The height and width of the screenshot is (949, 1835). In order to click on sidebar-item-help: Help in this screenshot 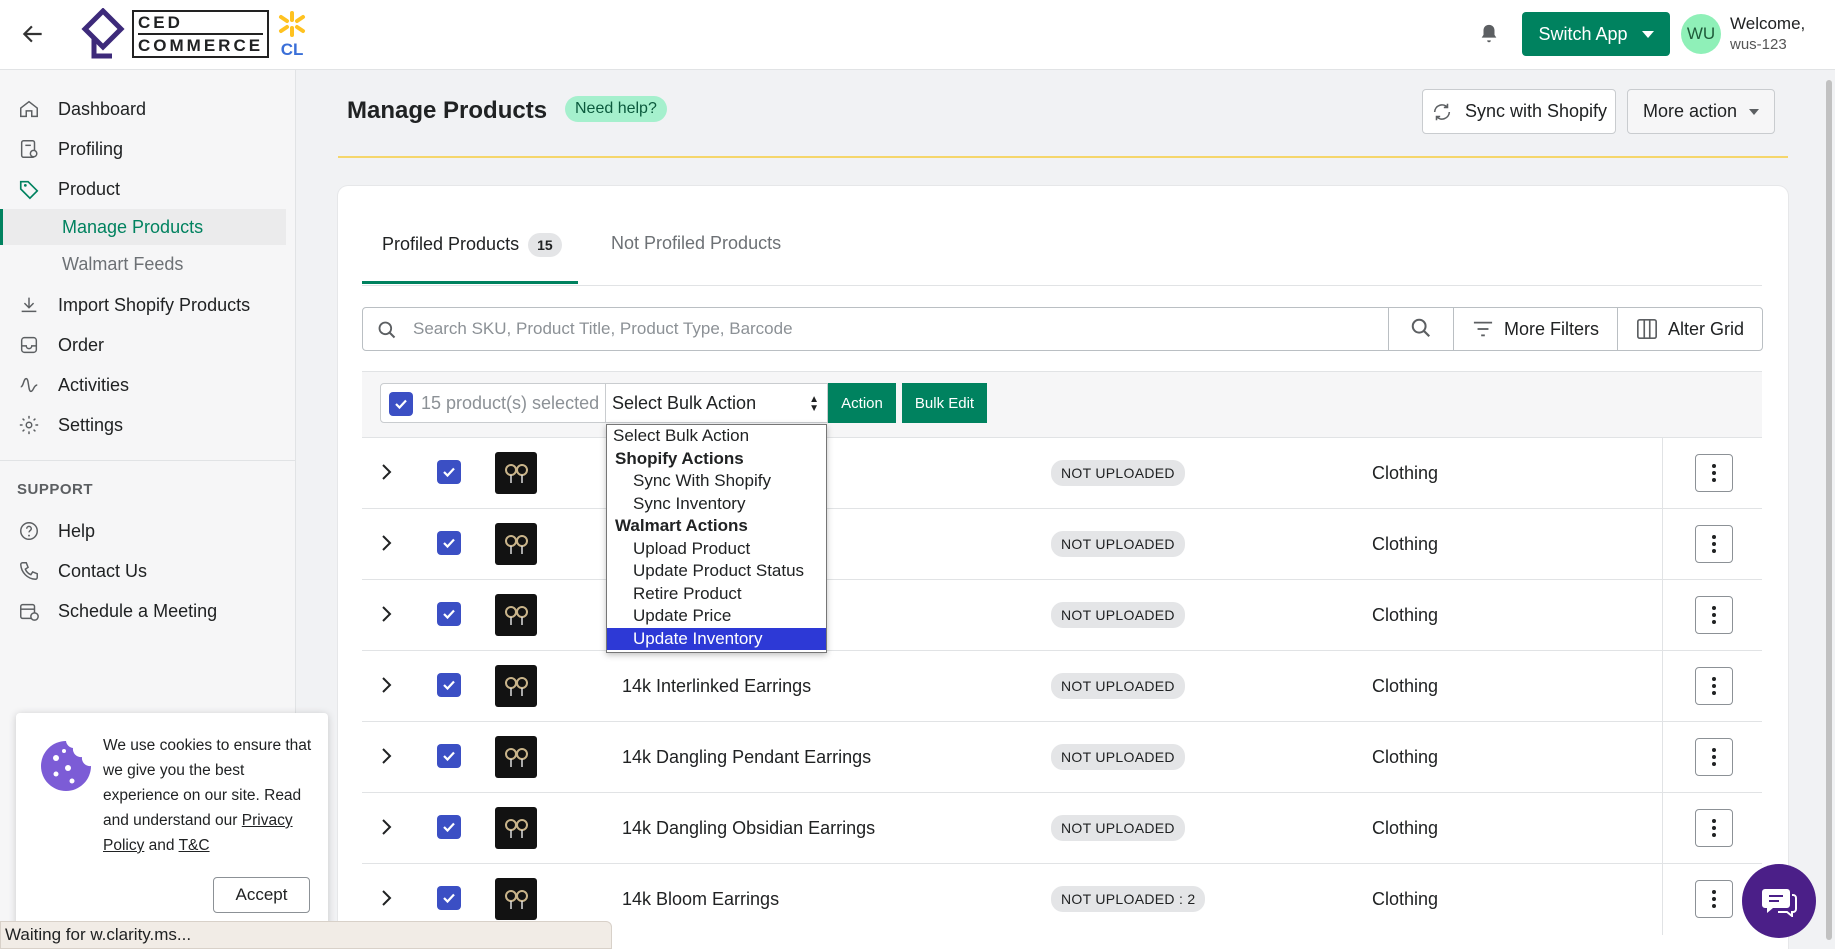, I will do `click(56, 531)`.